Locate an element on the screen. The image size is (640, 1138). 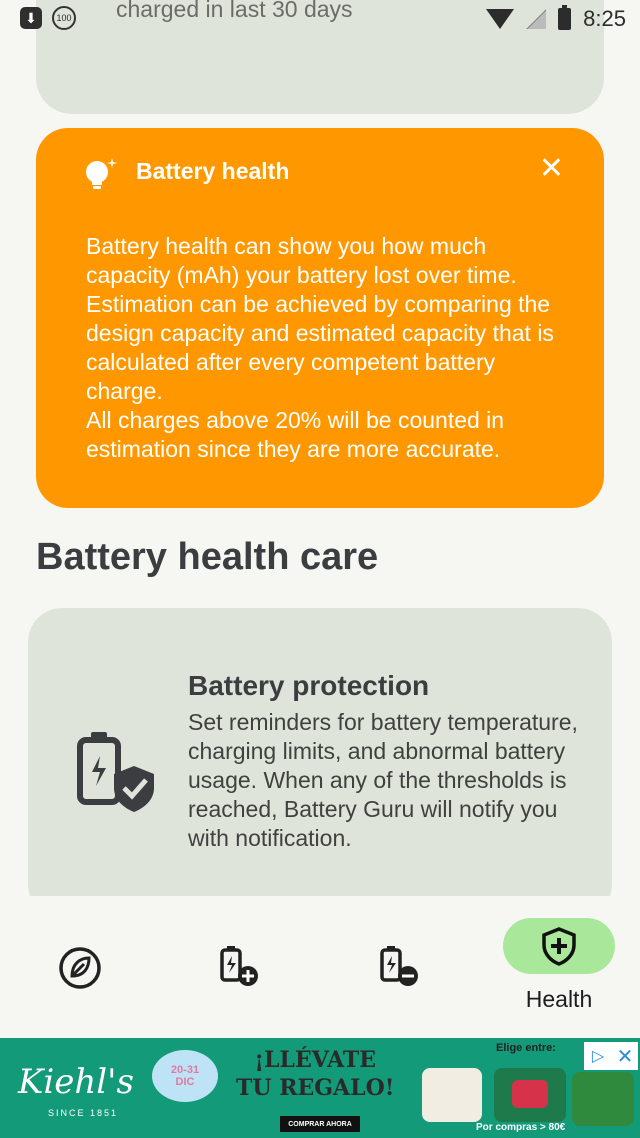
section-heading: Battery health care is located at coordinates (207, 557).